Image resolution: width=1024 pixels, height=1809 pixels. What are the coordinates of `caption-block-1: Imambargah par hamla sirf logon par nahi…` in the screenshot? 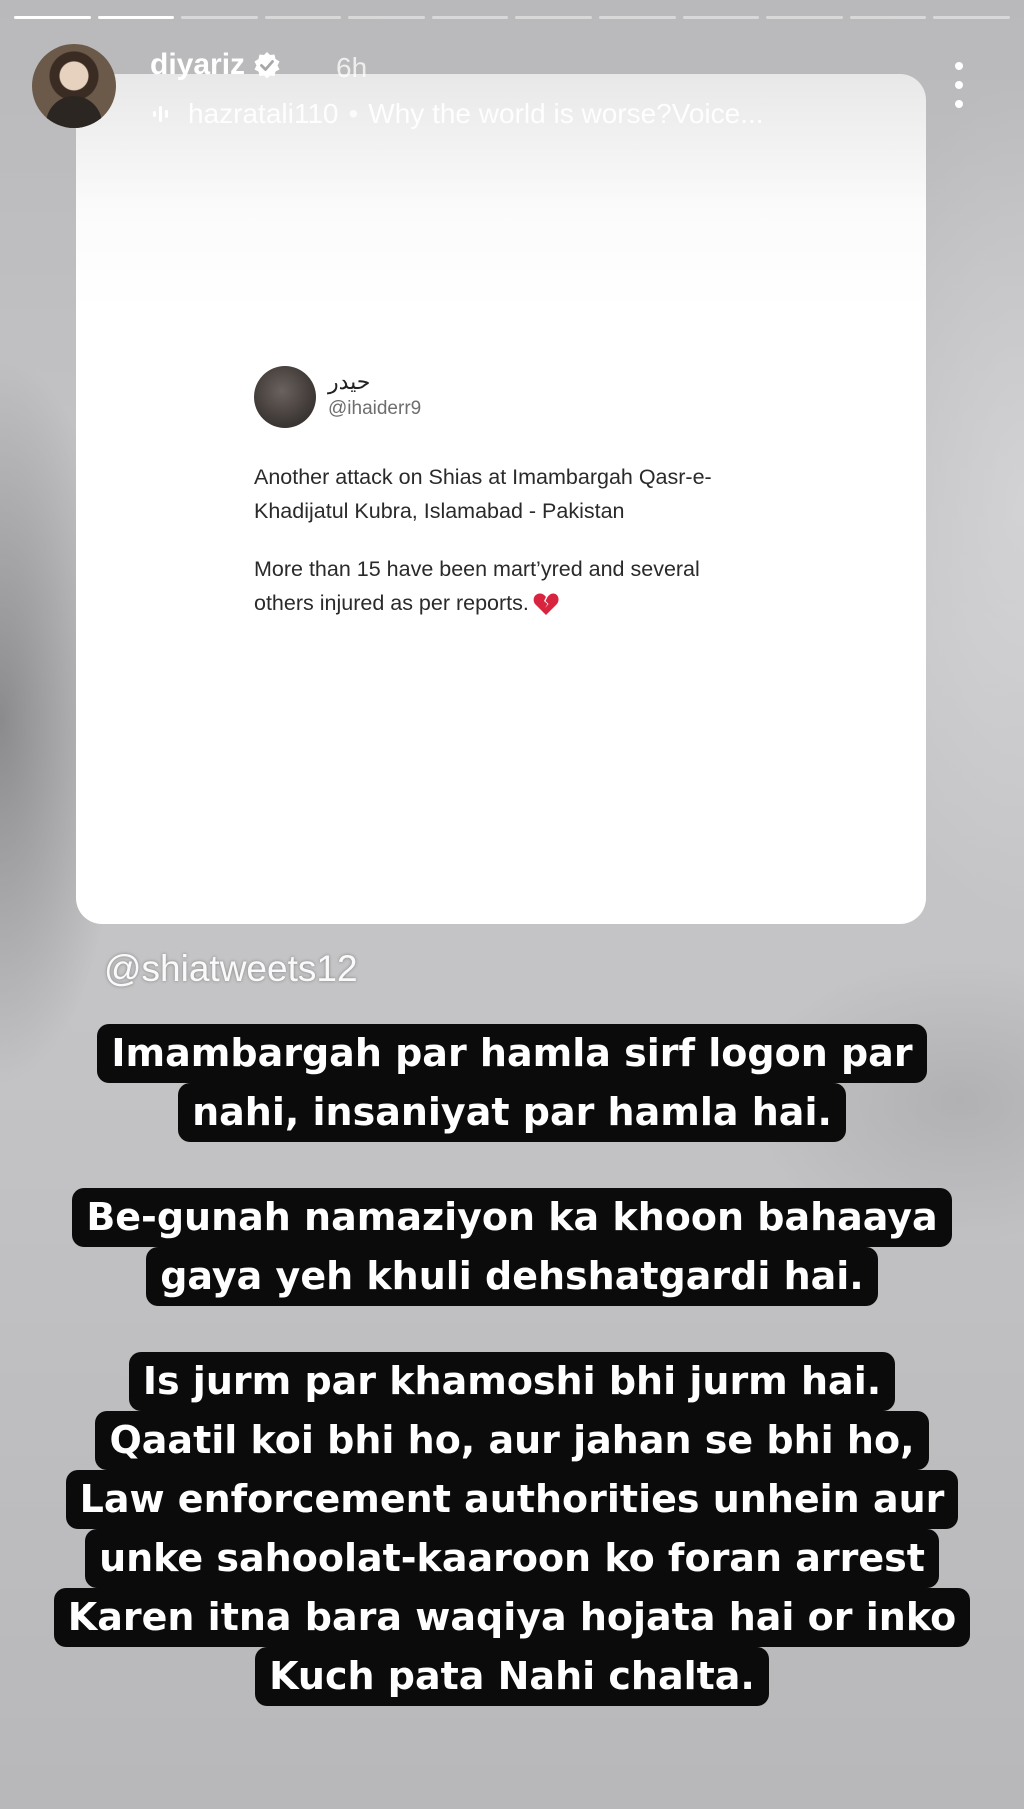 It's located at (512, 1083).